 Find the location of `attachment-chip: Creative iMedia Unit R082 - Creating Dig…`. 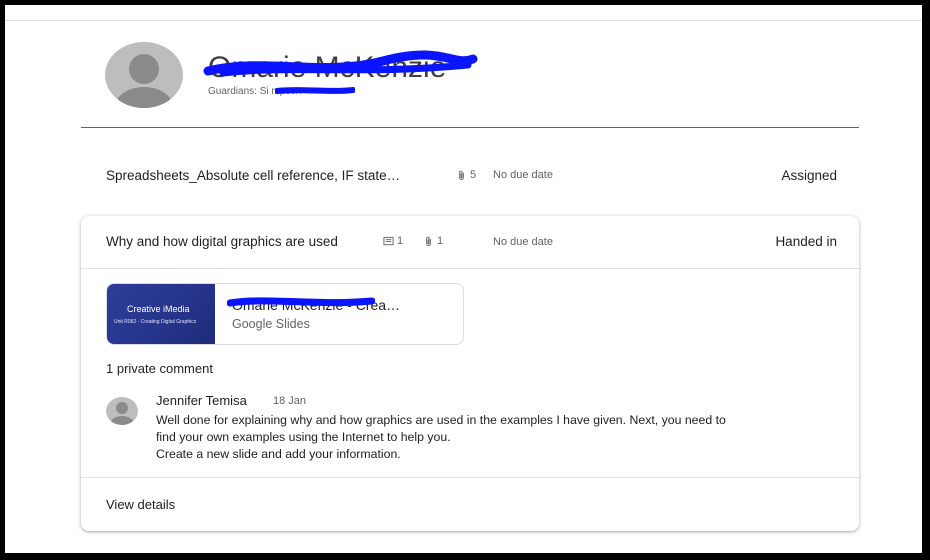

attachment-chip: Creative iMedia Unit R082 - Creating Dig… is located at coordinates (285, 314).